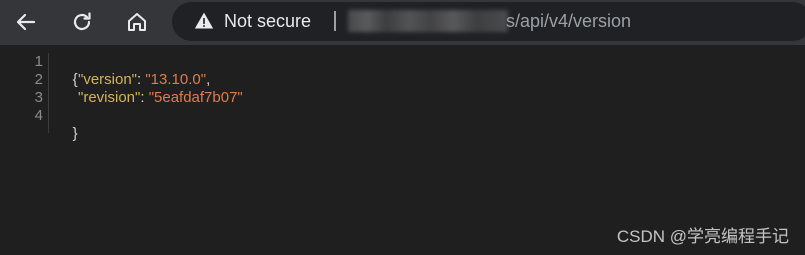  Describe the element at coordinates (144, 80) in the screenshot. I see `code-line: "version": "13.10.0",` at that location.